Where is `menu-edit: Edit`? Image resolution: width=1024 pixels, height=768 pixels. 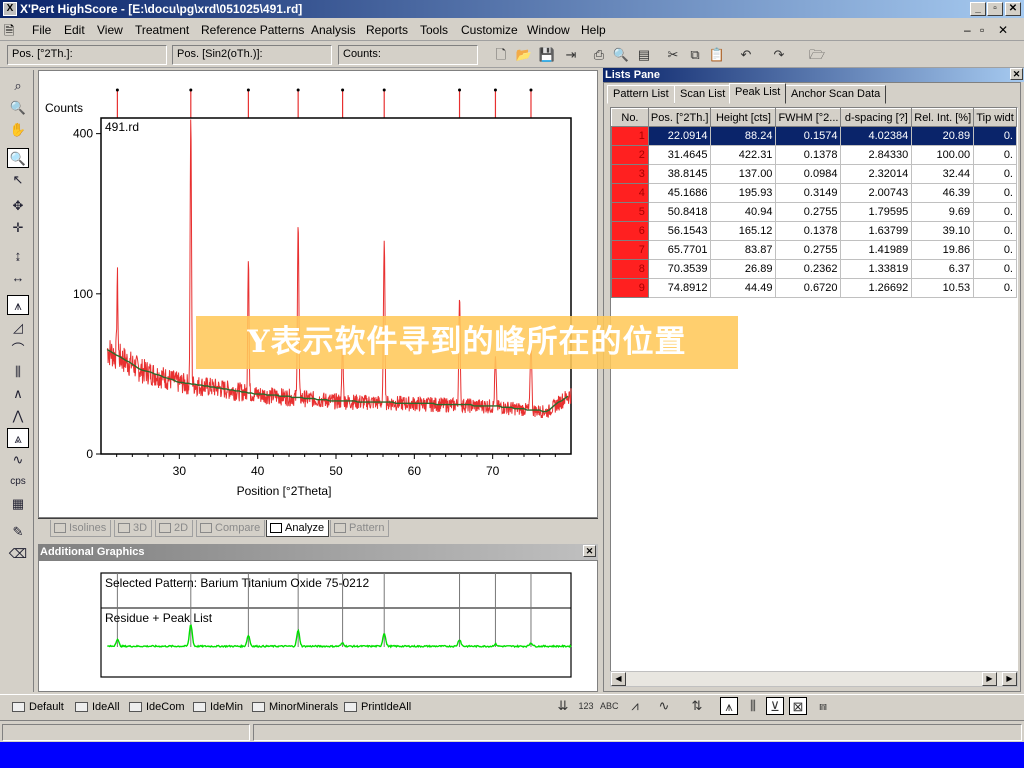 menu-edit: Edit is located at coordinates (74, 30).